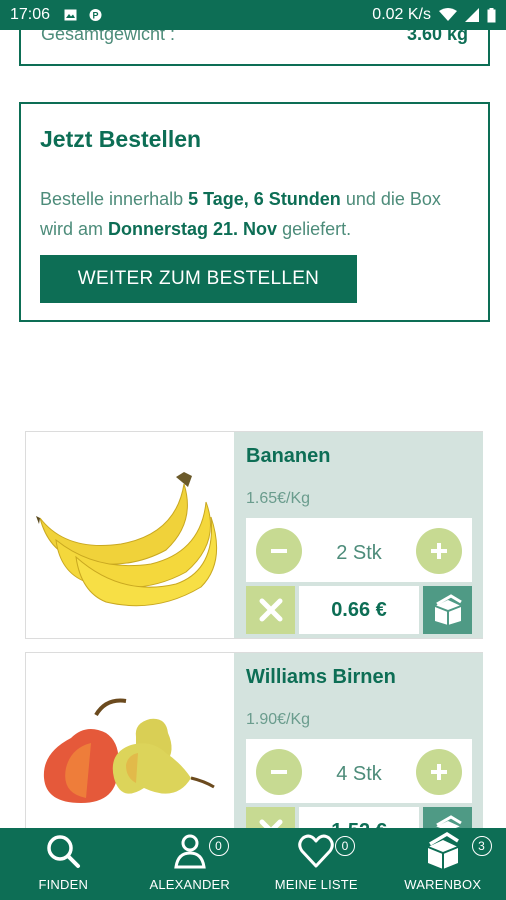 The image size is (506, 900). I want to click on quantity-stepper: 2 Stk, so click(359, 550).